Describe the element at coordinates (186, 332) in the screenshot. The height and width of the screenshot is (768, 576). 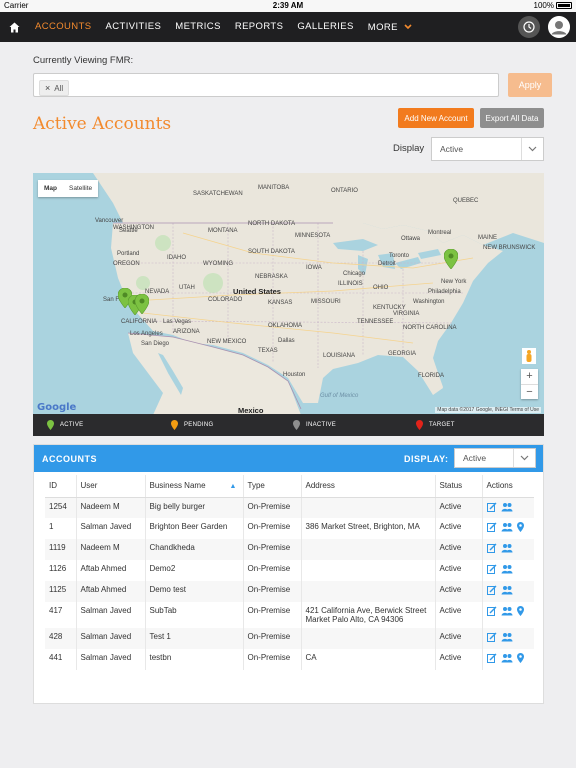
I see `map-label: ARIZONA` at that location.